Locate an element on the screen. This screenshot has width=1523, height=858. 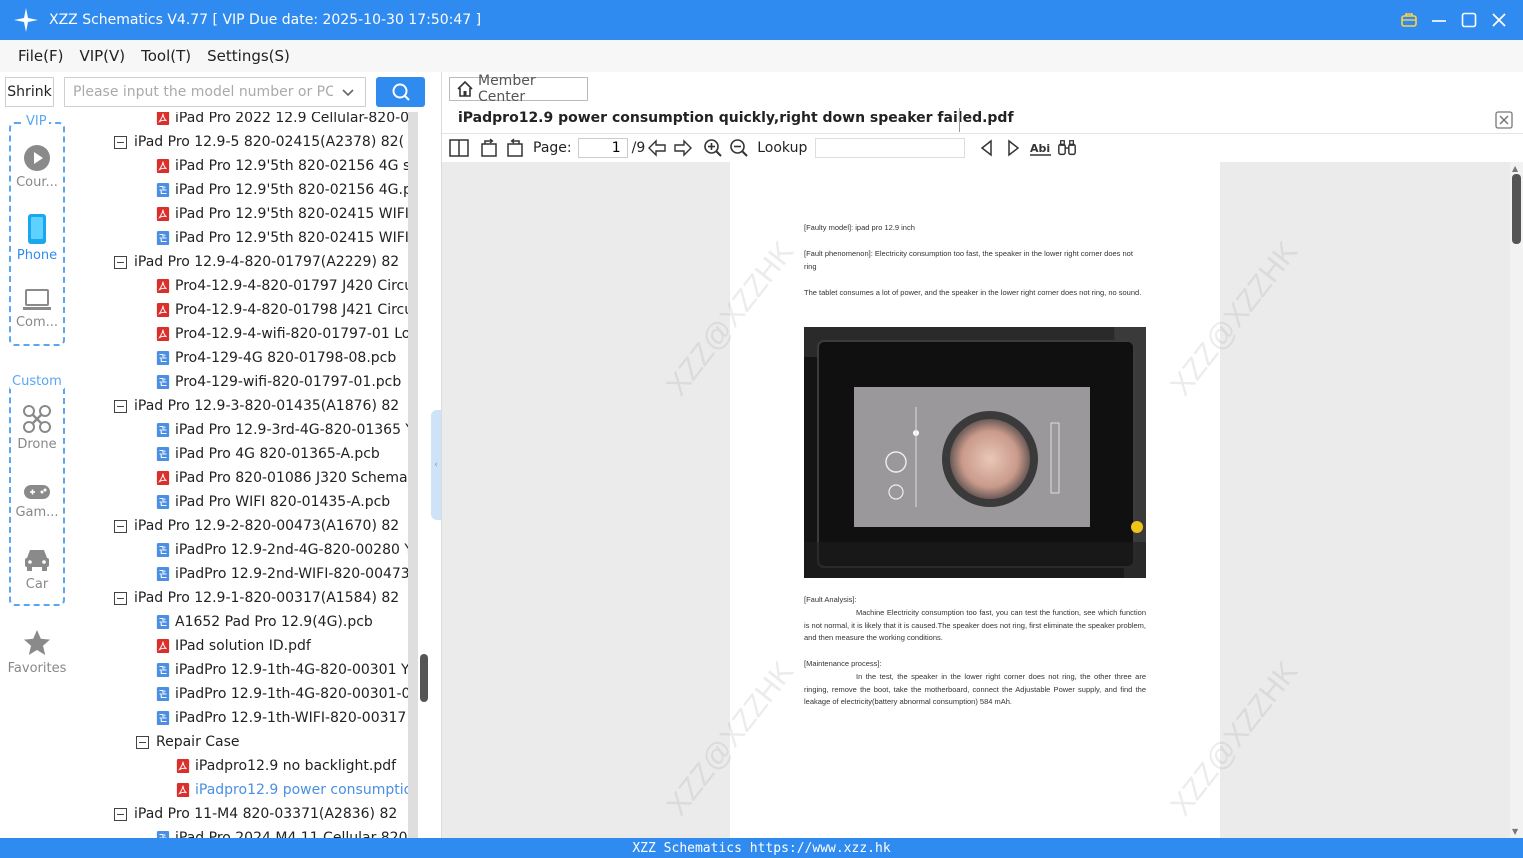
tree-file: A1652 Pad Pro 12.9(4G).pcb is located at coordinates (282, 622).